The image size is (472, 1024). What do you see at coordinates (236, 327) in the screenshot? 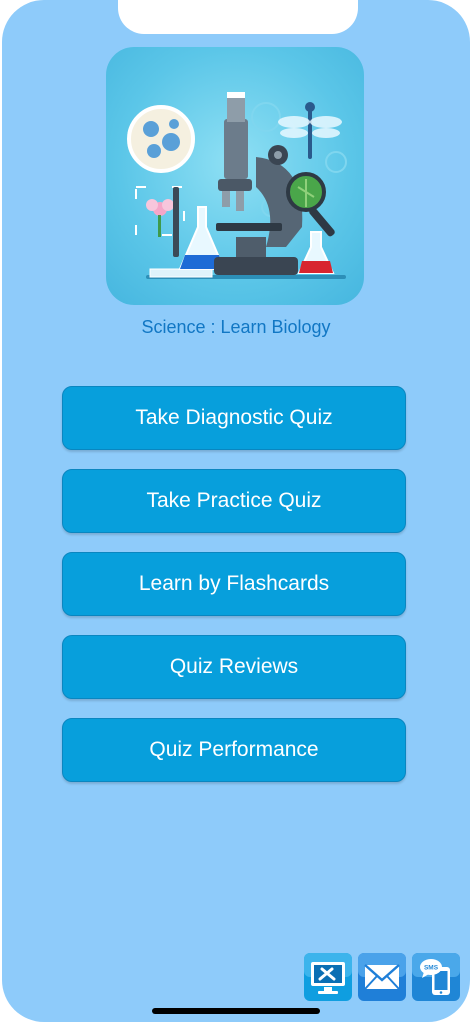
I see `app-title: Science : Learn Biology` at bounding box center [236, 327].